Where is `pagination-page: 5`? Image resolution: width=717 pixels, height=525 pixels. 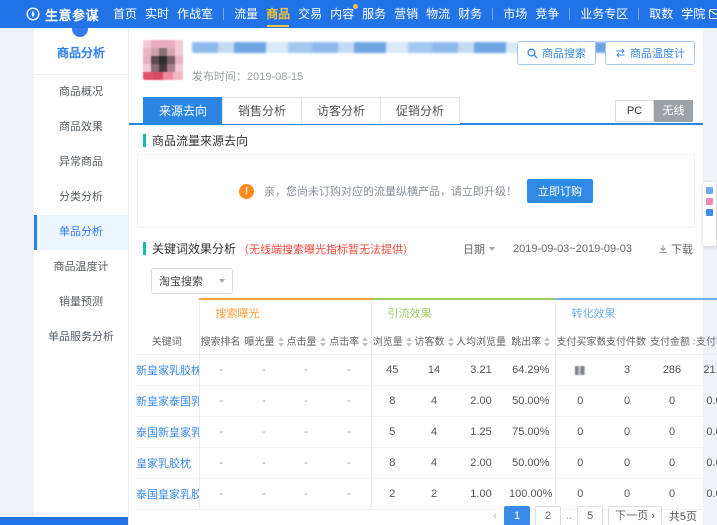
pagination-page: 5 is located at coordinates (590, 515).